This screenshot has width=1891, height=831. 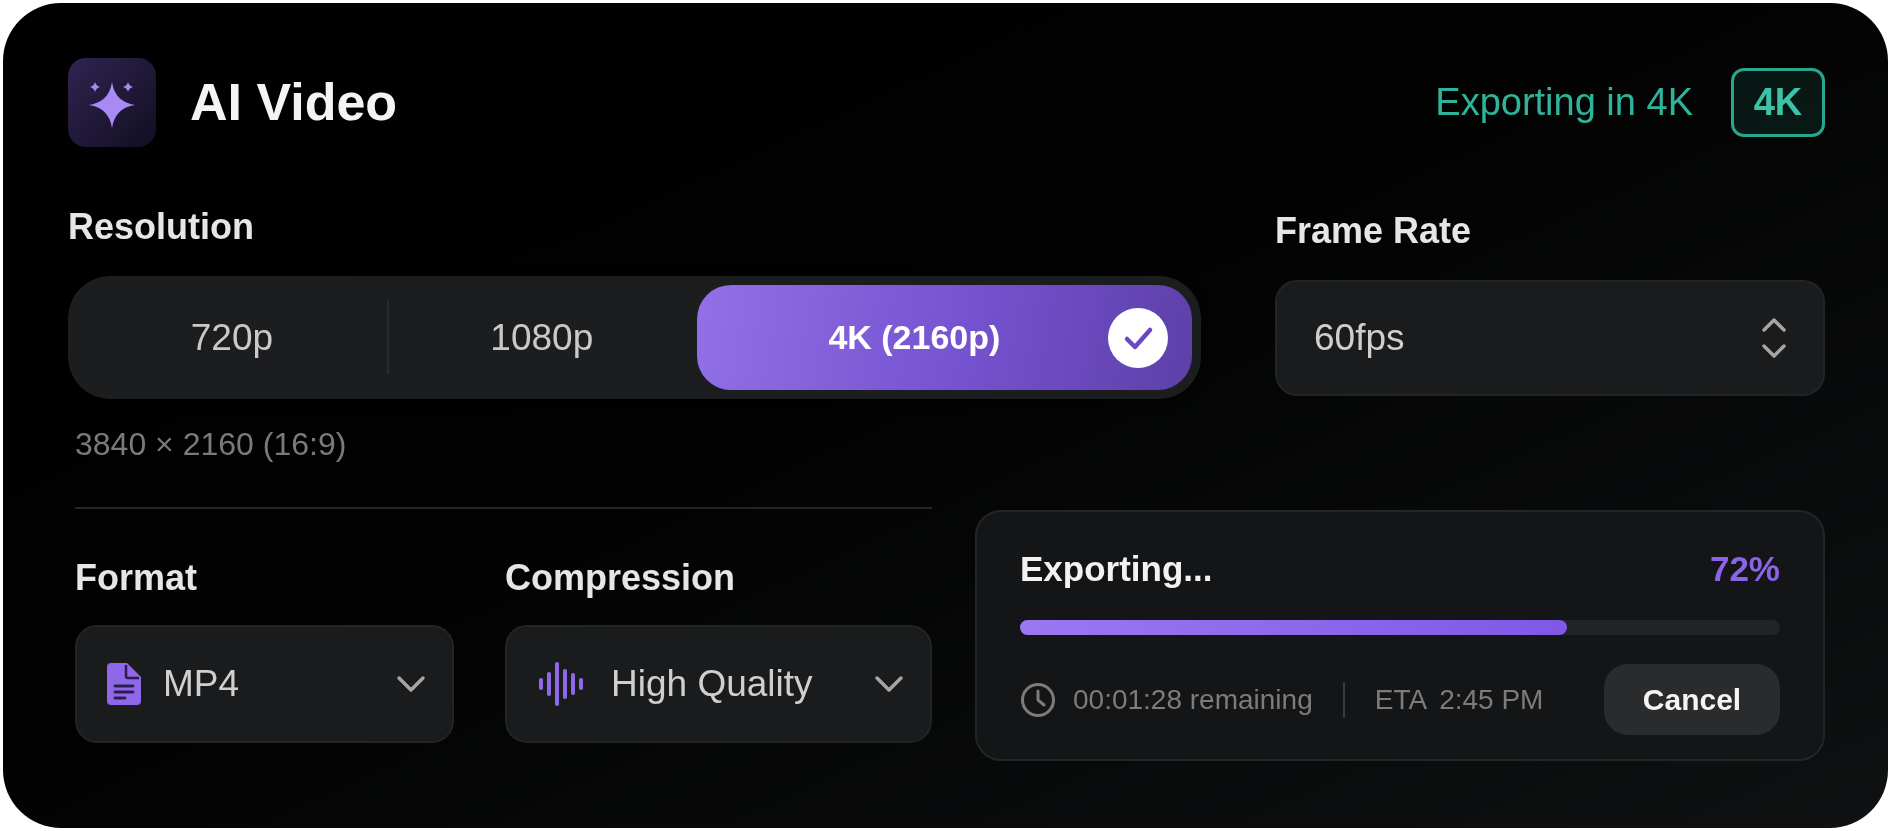 What do you see at coordinates (124, 684) in the screenshot?
I see `document-icon` at bounding box center [124, 684].